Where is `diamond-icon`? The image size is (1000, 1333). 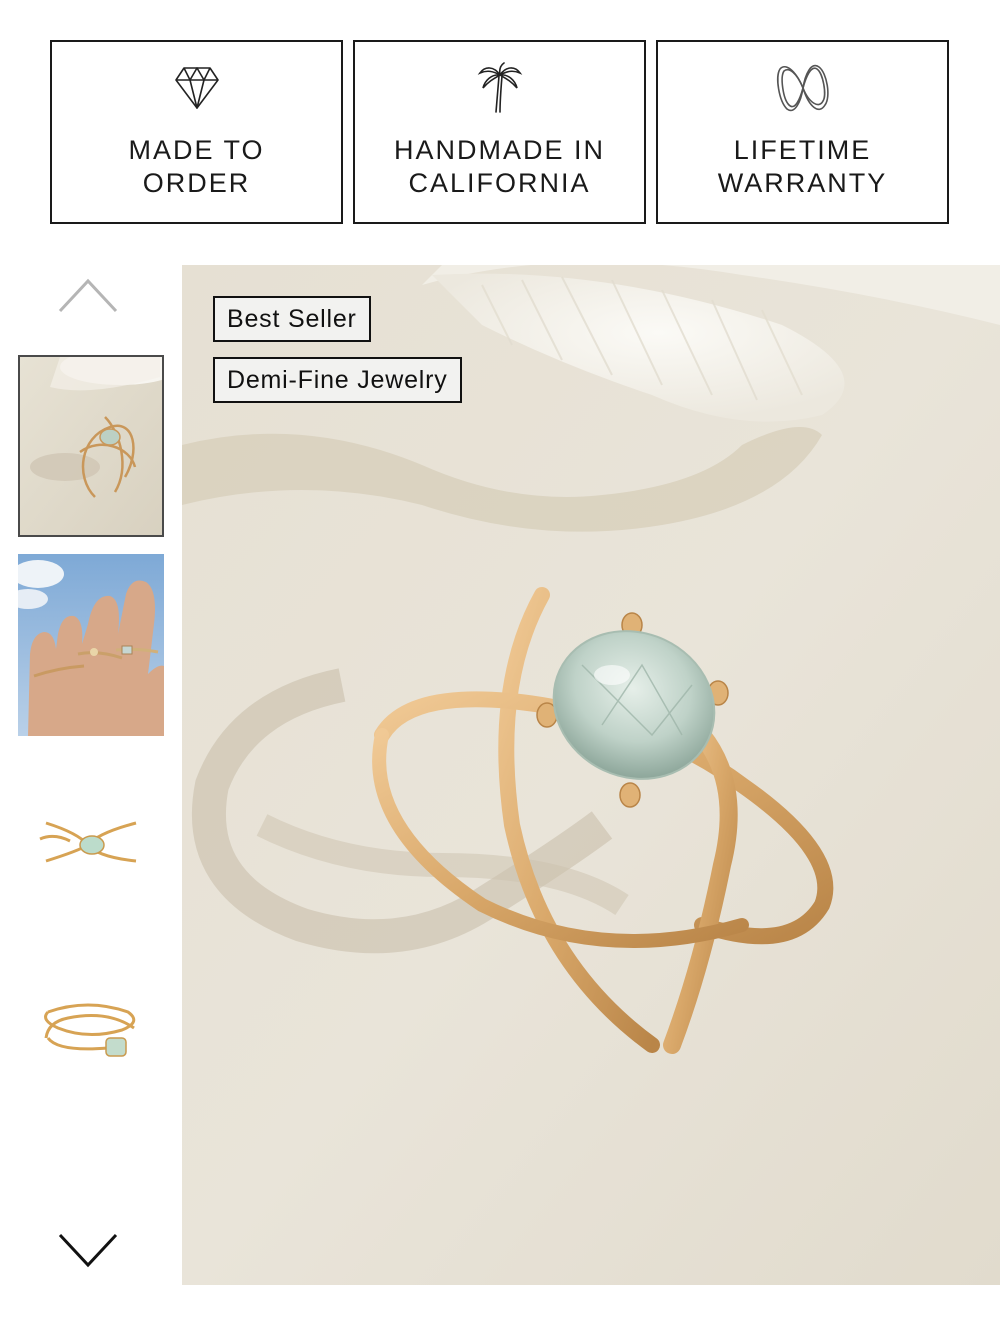
diamond-icon is located at coordinates (197, 88).